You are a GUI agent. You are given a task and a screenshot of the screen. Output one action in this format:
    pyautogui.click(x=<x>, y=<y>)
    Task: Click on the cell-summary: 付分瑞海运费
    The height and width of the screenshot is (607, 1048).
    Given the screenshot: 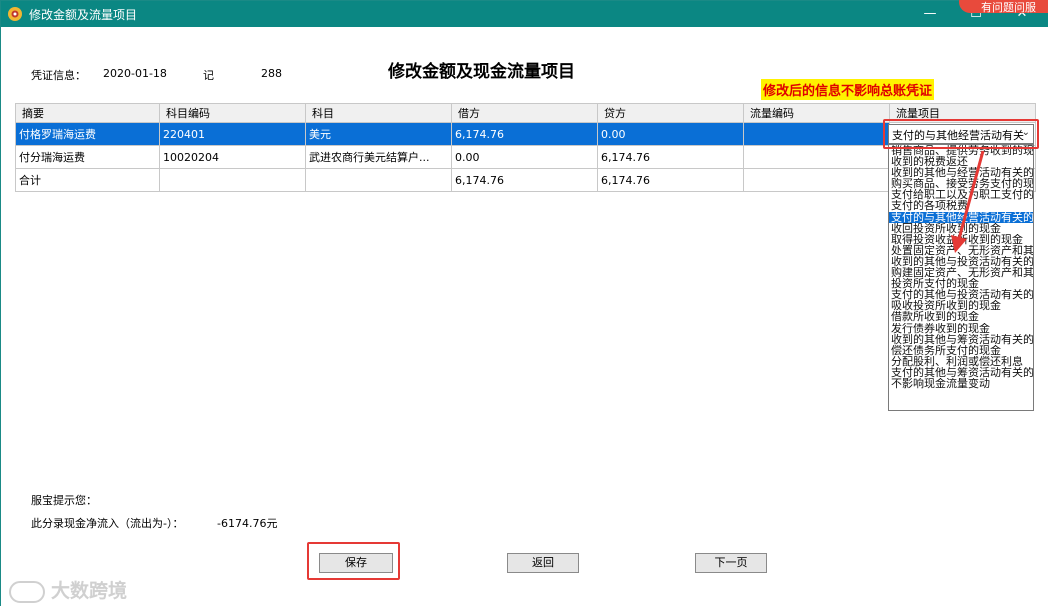 What is the action you would take?
    pyautogui.click(x=87, y=157)
    